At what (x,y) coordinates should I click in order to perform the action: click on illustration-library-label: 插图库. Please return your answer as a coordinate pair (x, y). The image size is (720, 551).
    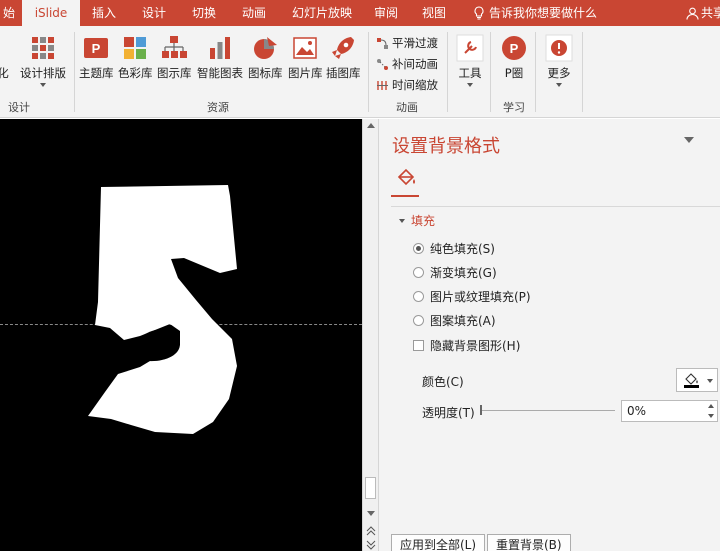
    Looking at the image, I should click on (343, 73).